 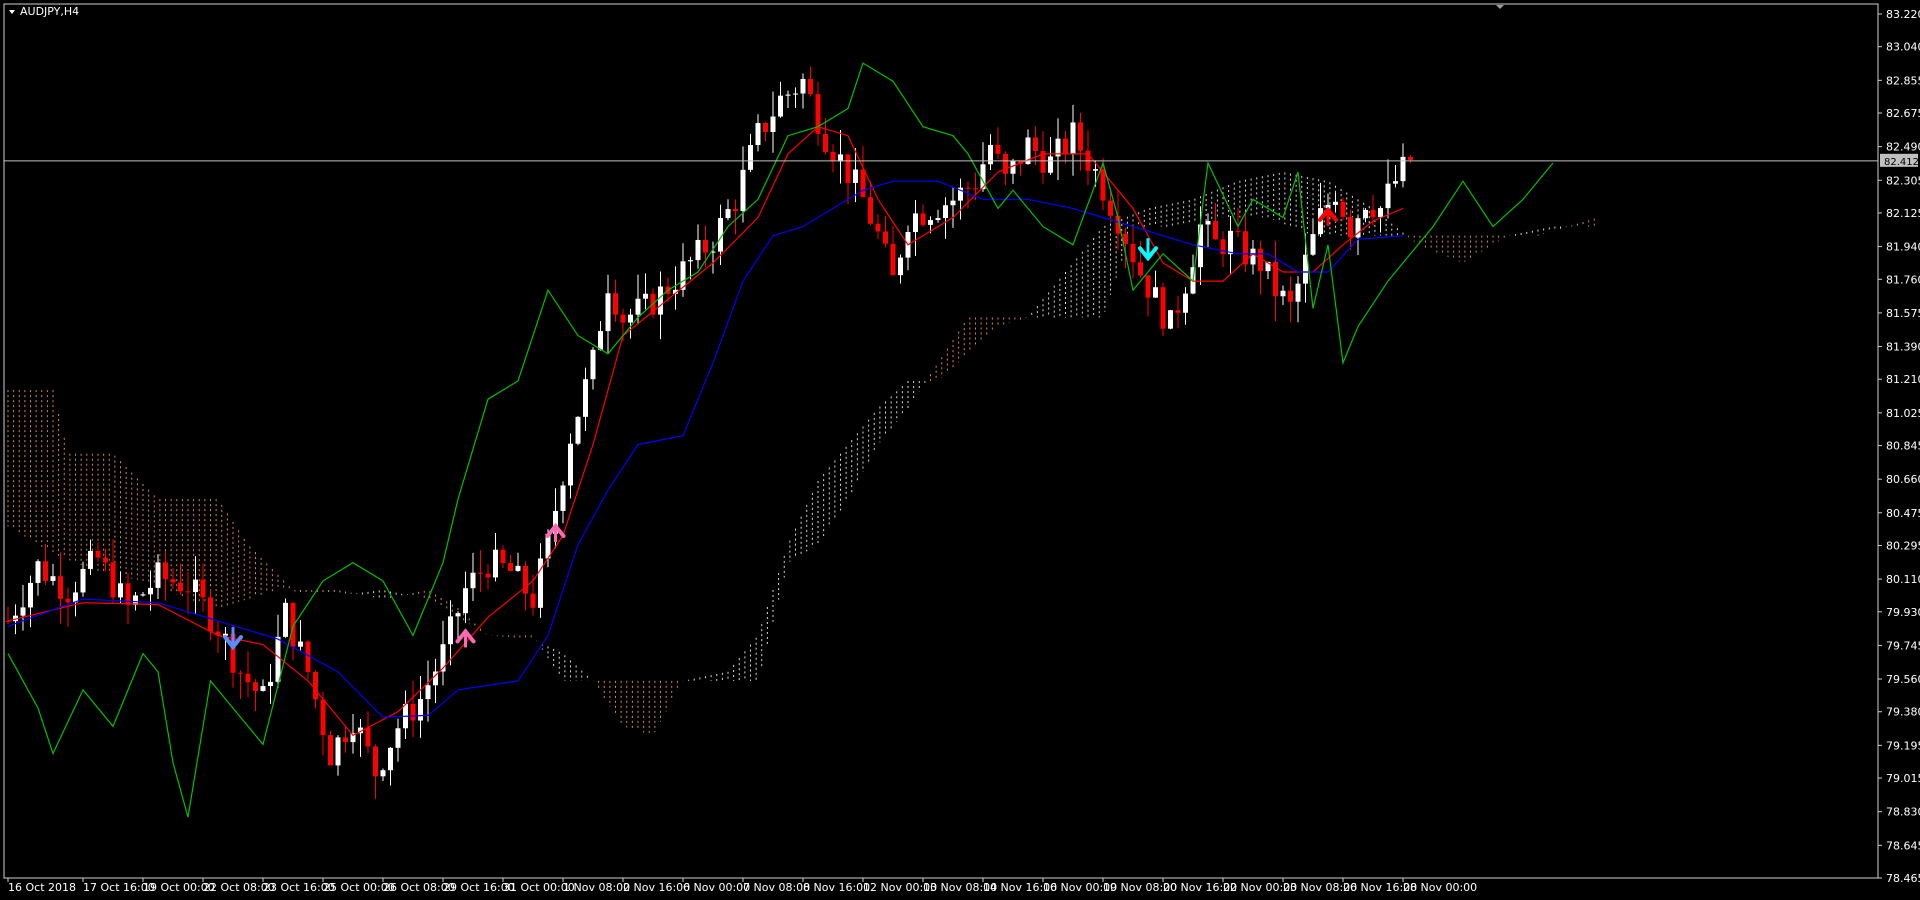 I want to click on y-tick-label: 79.015, so click(x=1903, y=778).